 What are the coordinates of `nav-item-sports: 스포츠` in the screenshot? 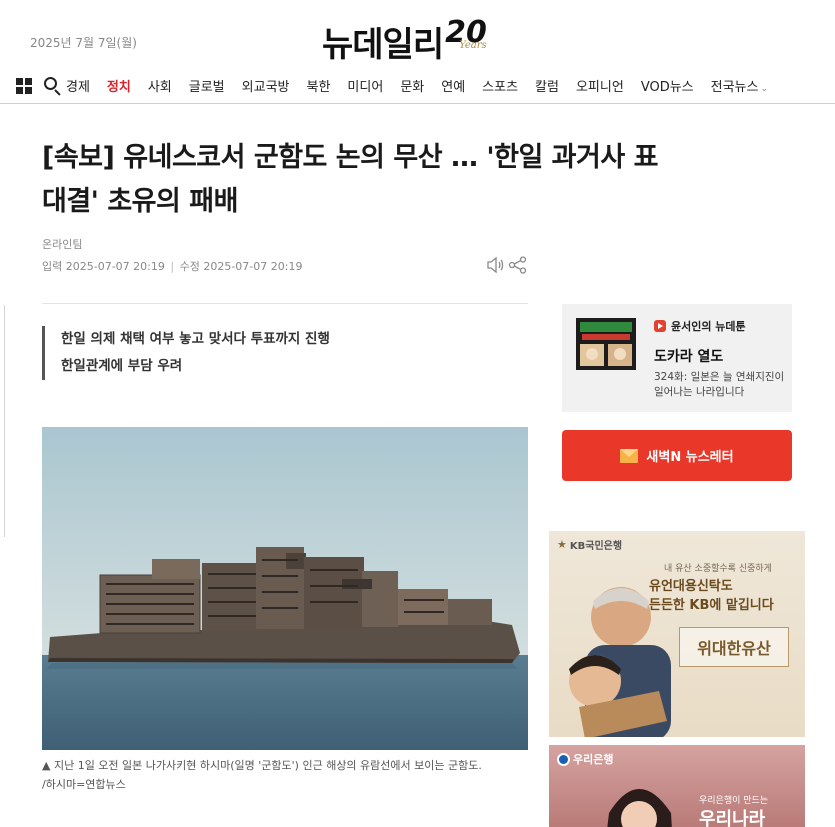 It's located at (500, 85).